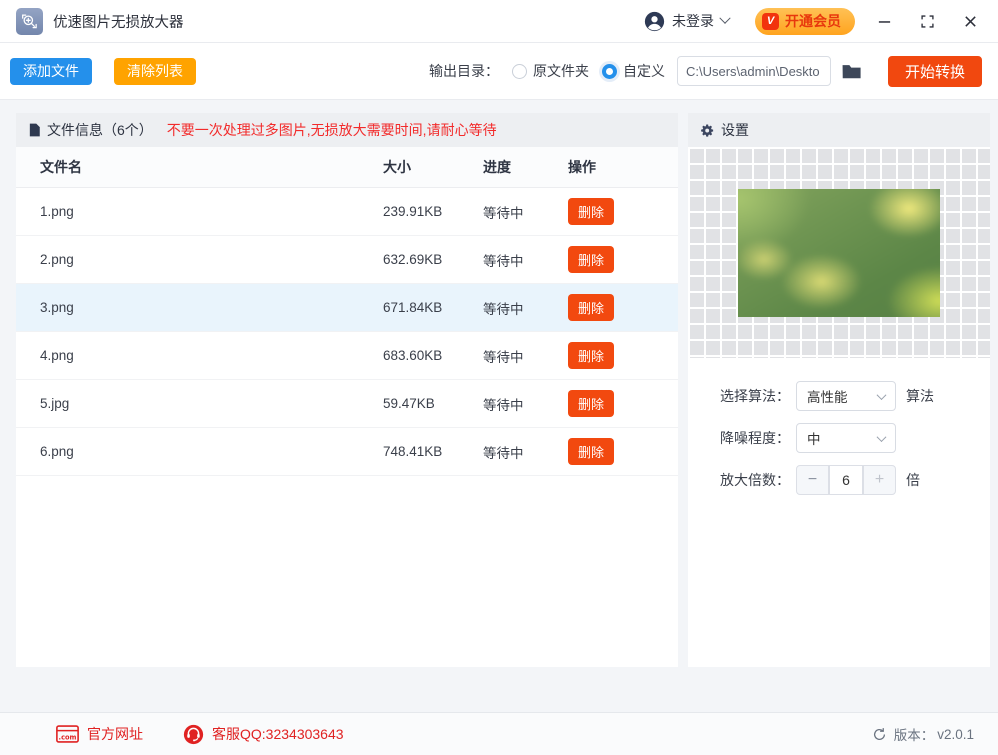 The image size is (998, 755). Describe the element at coordinates (347, 260) in the screenshot. I see `table-row: 2.png 632.69KB 等待中 删除` at that location.